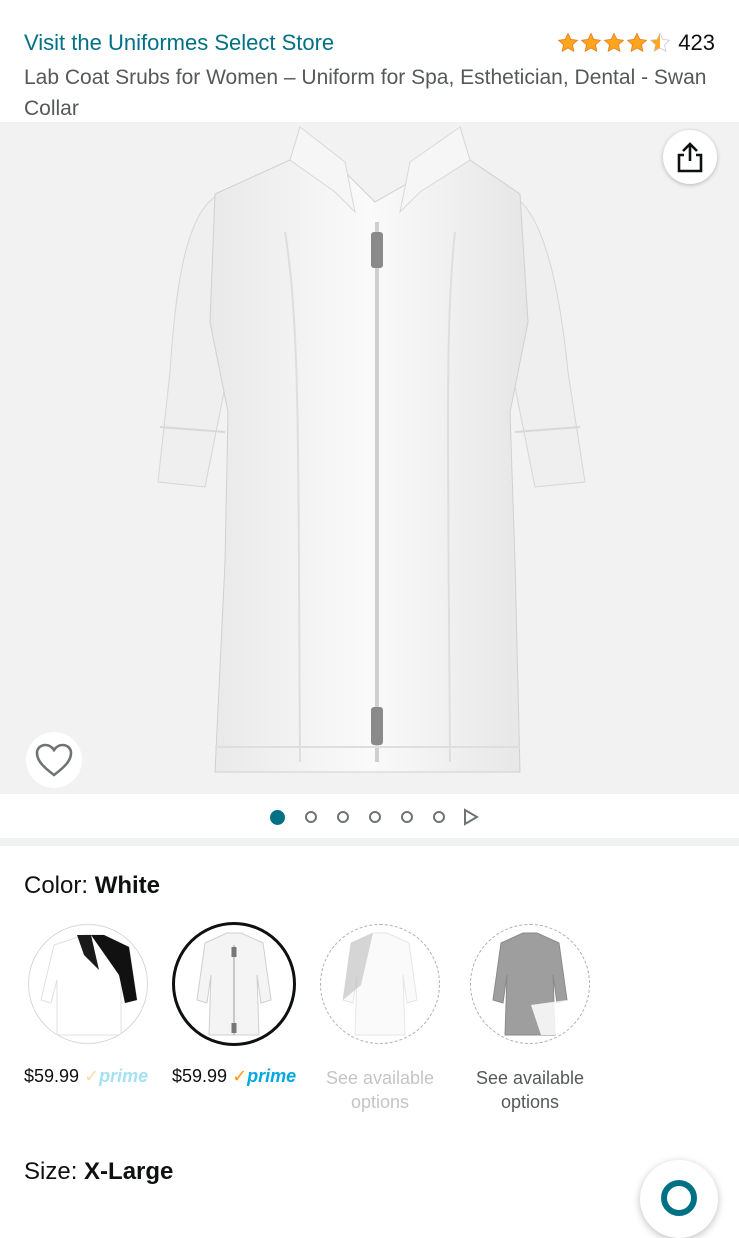 The image size is (739, 1238). I want to click on star-rating, so click(614, 43).